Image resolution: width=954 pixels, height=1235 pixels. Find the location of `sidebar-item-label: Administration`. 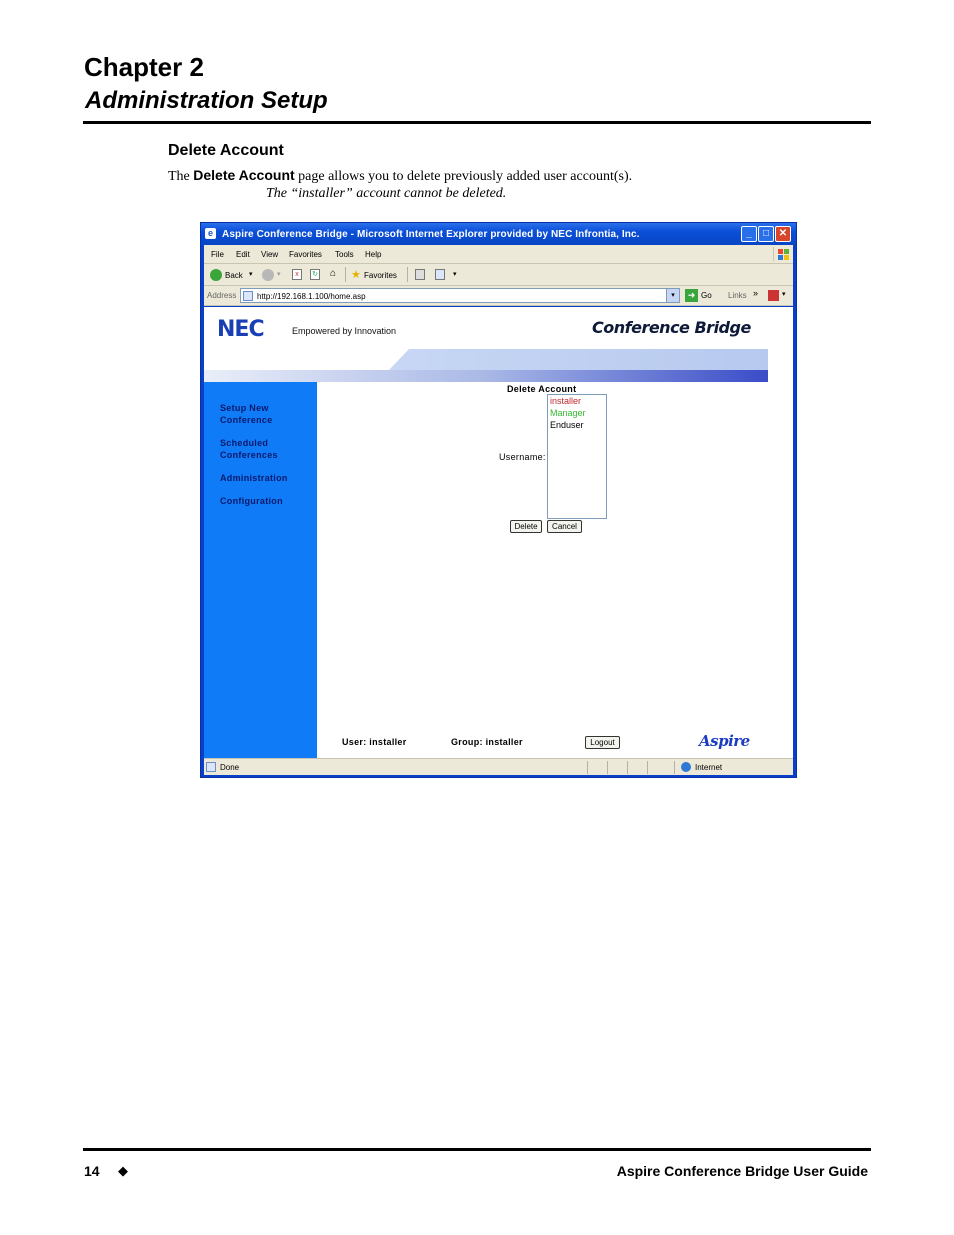

sidebar-item-label: Administration is located at coordinates (254, 478).